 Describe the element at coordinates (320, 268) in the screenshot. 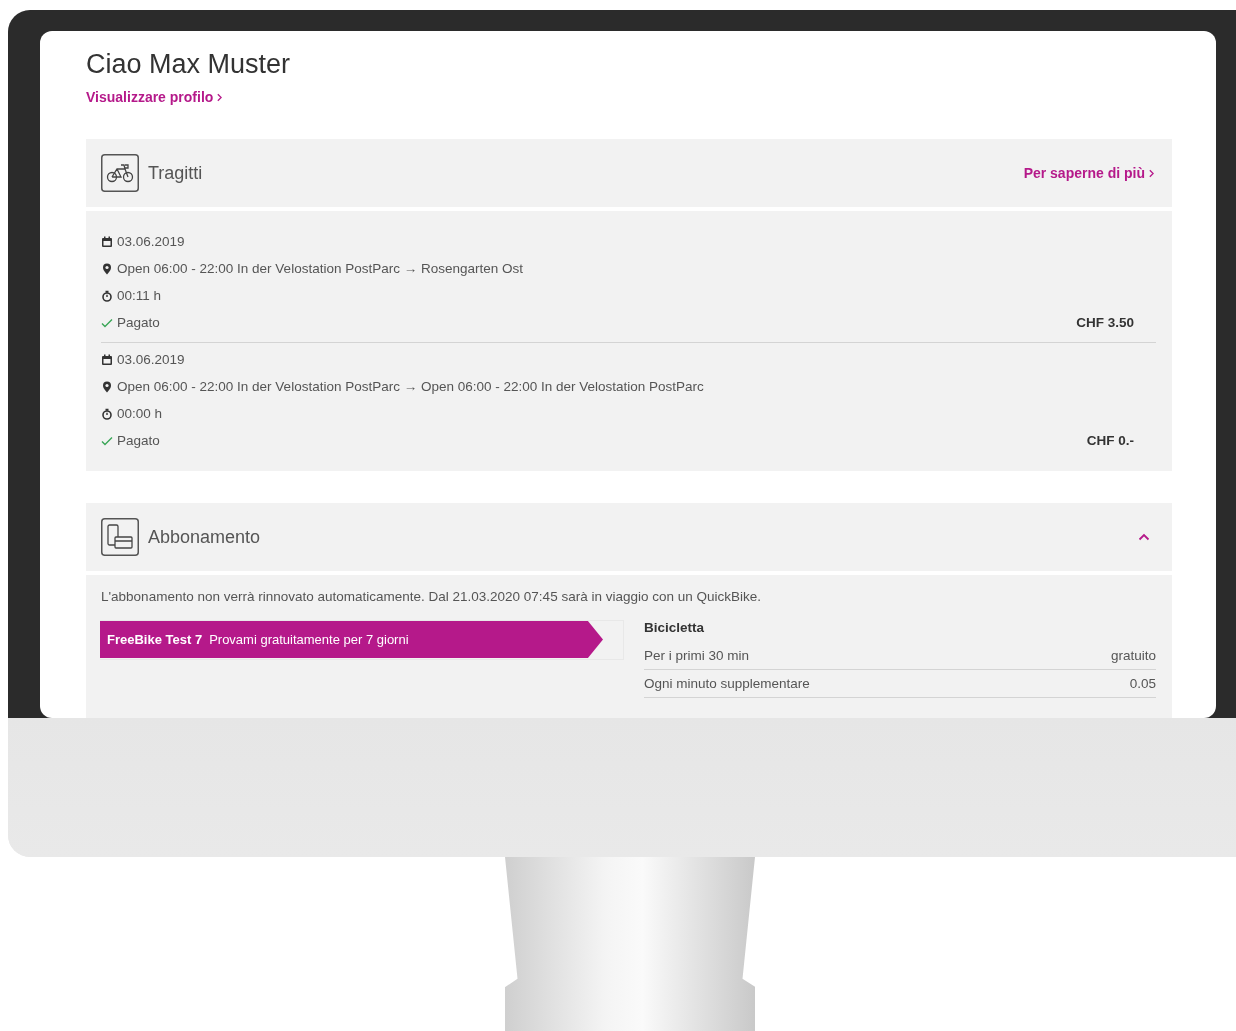

I see `trip-route: Open 06:00 - 22:00 In der Velostation PostParc → Rosengarten Ost` at that location.